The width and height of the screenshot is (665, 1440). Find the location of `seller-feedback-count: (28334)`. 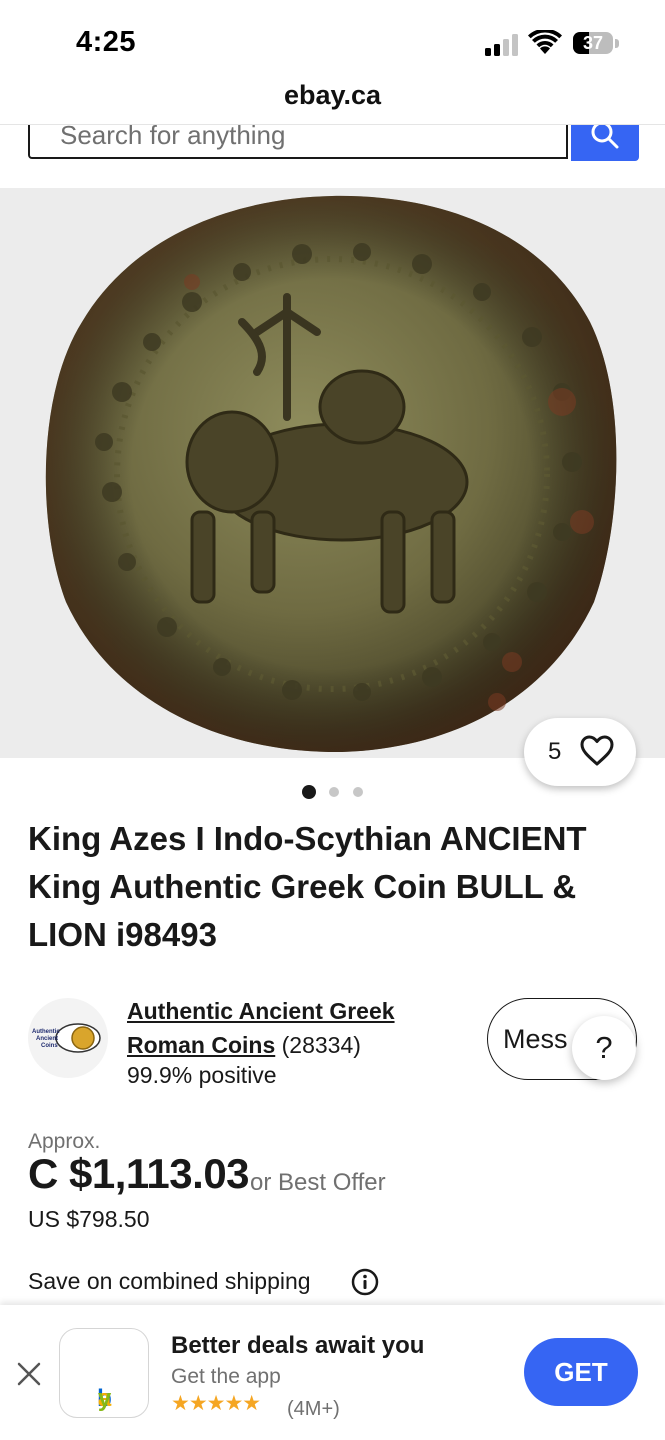

seller-feedback-count: (28334) is located at coordinates (321, 1045).